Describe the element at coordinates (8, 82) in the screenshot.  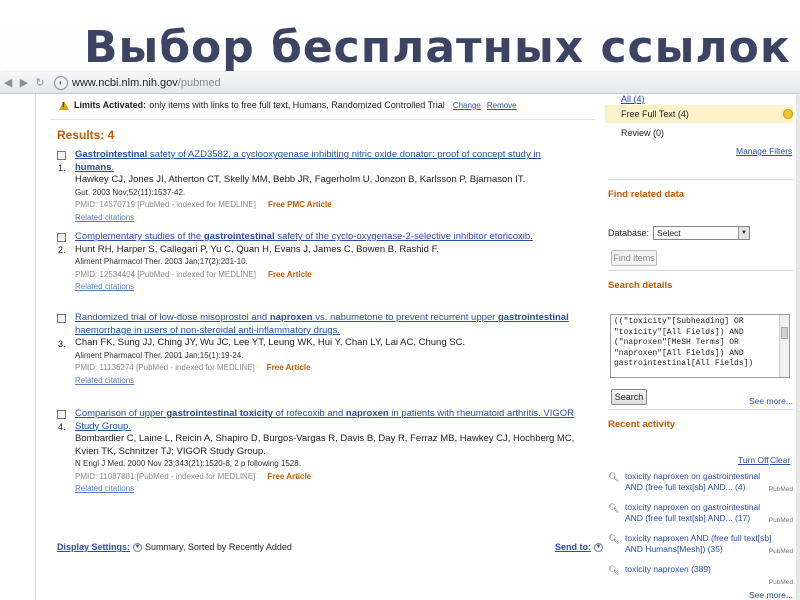
I see `back-icon: ◀` at that location.